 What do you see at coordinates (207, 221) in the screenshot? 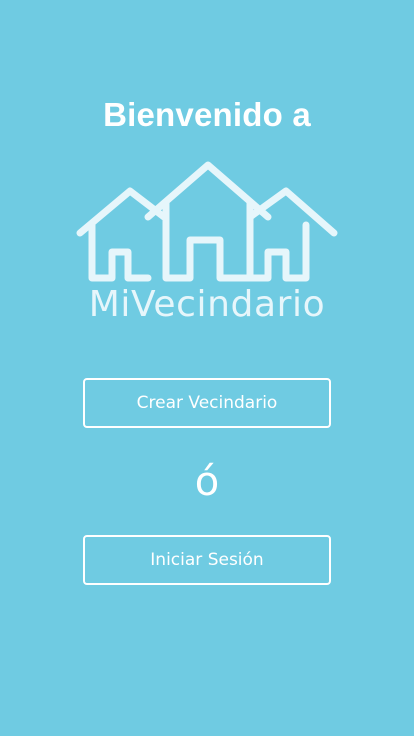
I see `houses-icon` at bounding box center [207, 221].